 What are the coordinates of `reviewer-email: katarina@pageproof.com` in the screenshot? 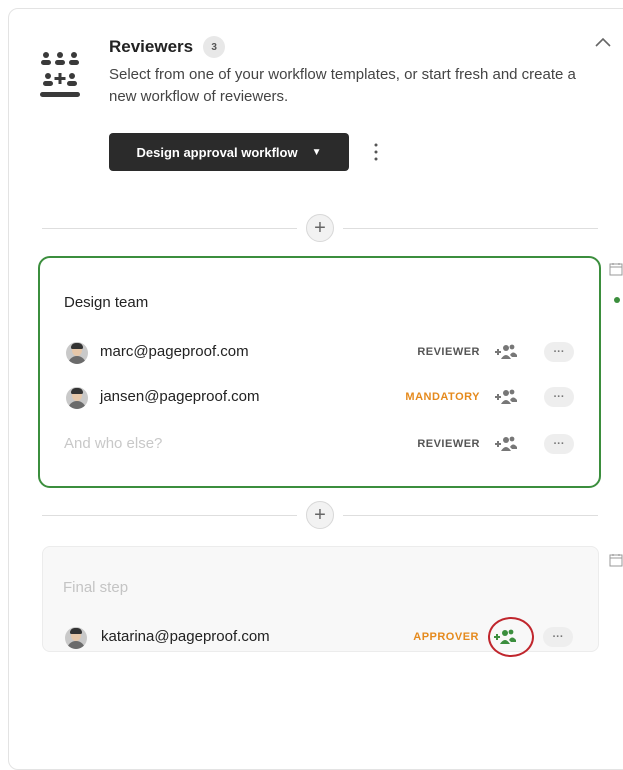 It's located at (185, 636).